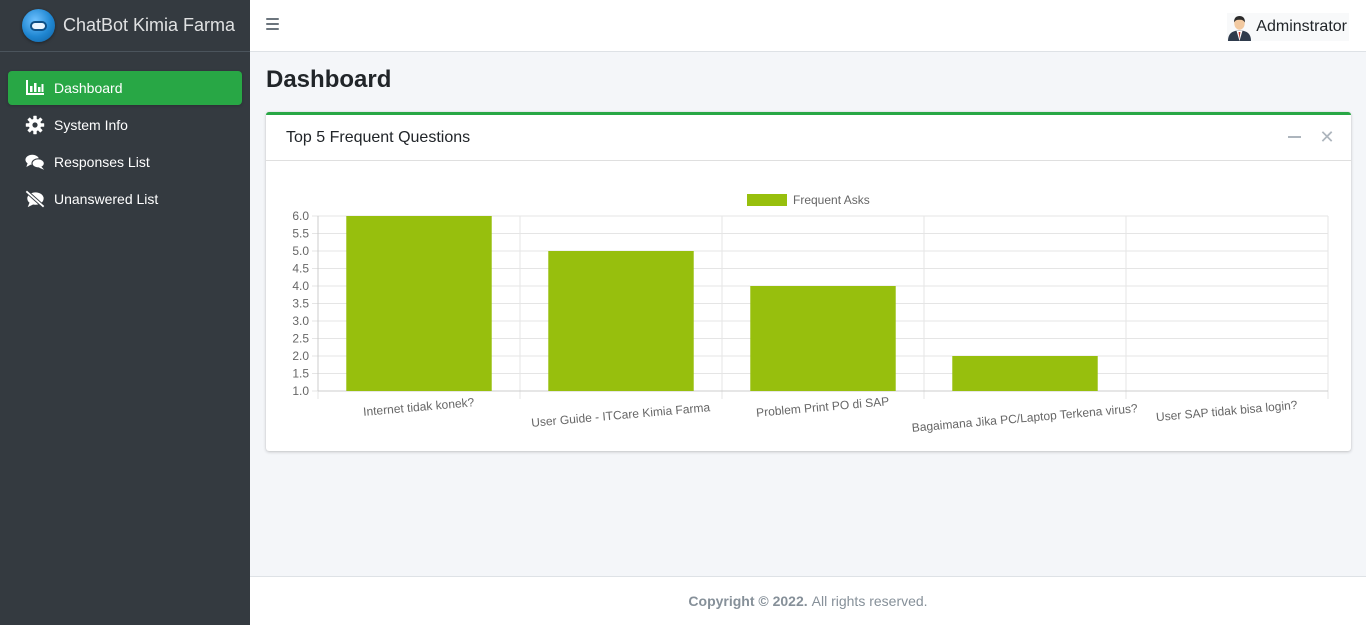  Describe the element at coordinates (149, 25) in the screenshot. I see `brand-name: ChatBot Kimia Farma` at that location.